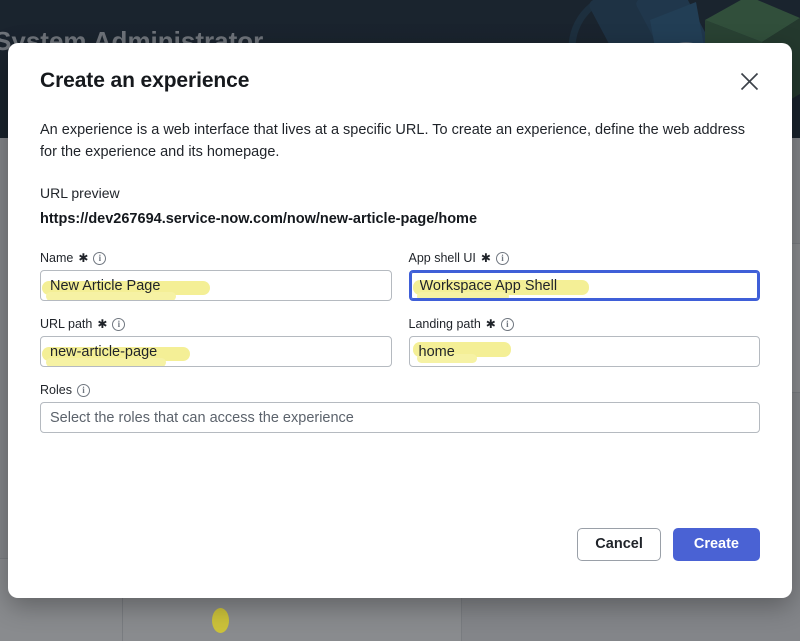  Describe the element at coordinates (400, 555) in the screenshot. I see `modal-footer: Cancel Create` at that location.